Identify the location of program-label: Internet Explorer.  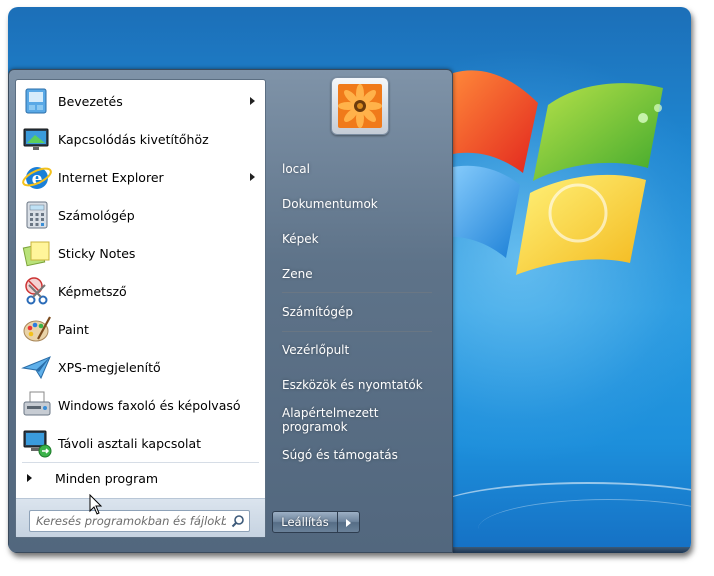
(111, 177).